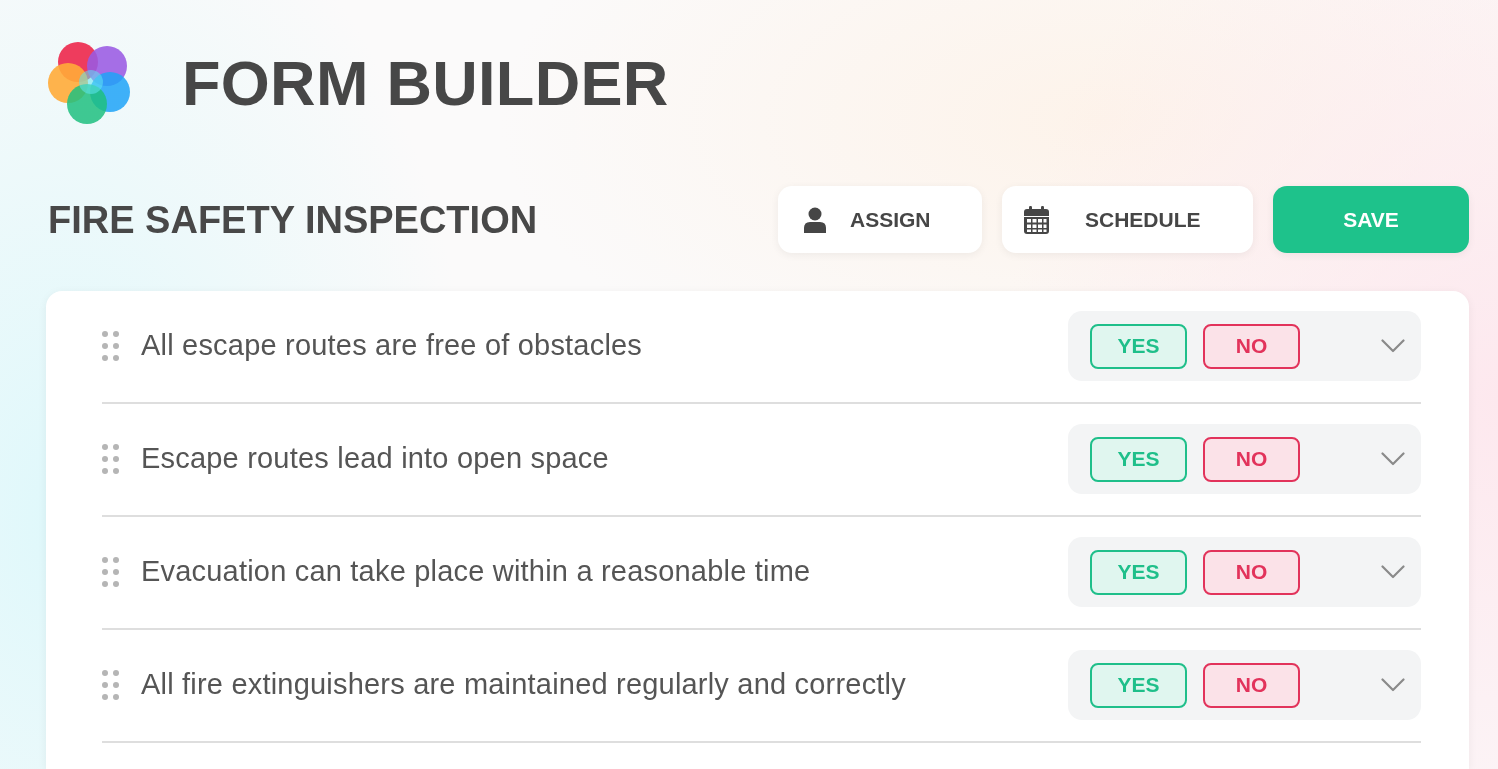 The height and width of the screenshot is (769, 1498). Describe the element at coordinates (524, 685) in the screenshot. I see `question-text: All fire extinguishers are maintained regularly and correctly` at that location.